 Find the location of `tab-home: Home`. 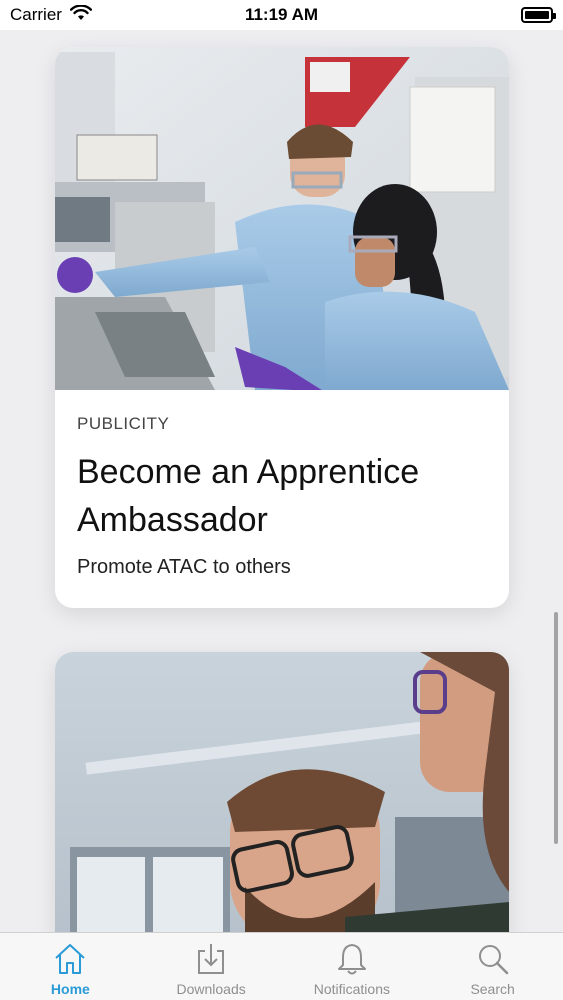

tab-home: Home is located at coordinates (70, 966).